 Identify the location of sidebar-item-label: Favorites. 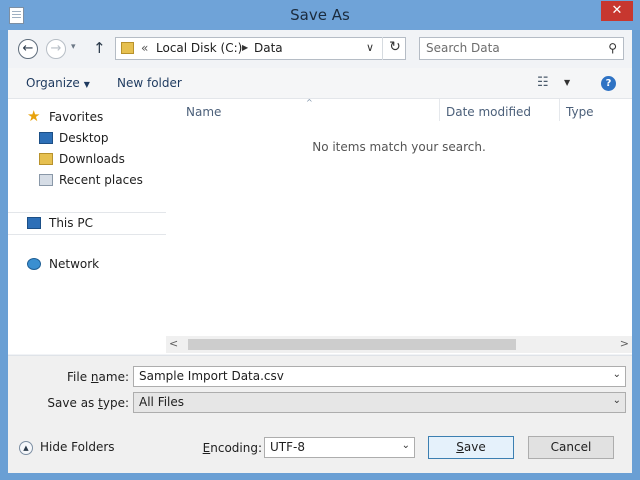
(76, 117).